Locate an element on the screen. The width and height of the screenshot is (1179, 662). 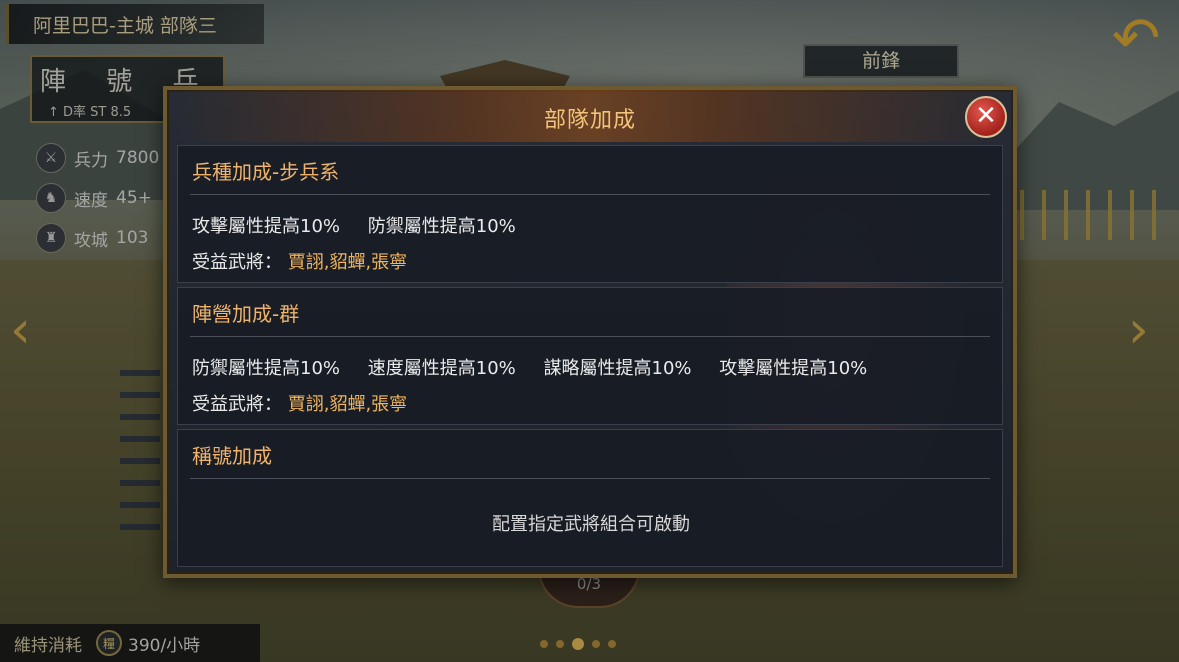
effect-item: 速度屬性提高10% is located at coordinates (441, 368).